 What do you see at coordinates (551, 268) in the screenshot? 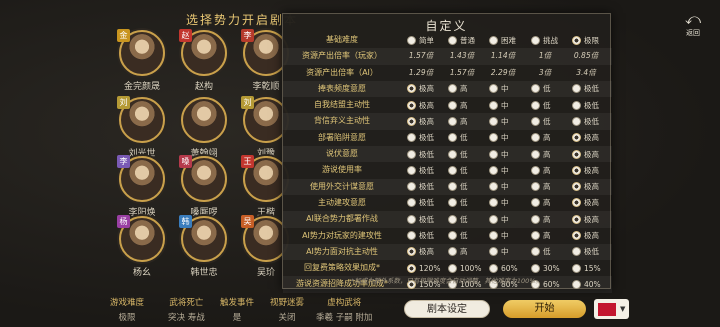
I see `setting-option: 30%` at bounding box center [551, 268].